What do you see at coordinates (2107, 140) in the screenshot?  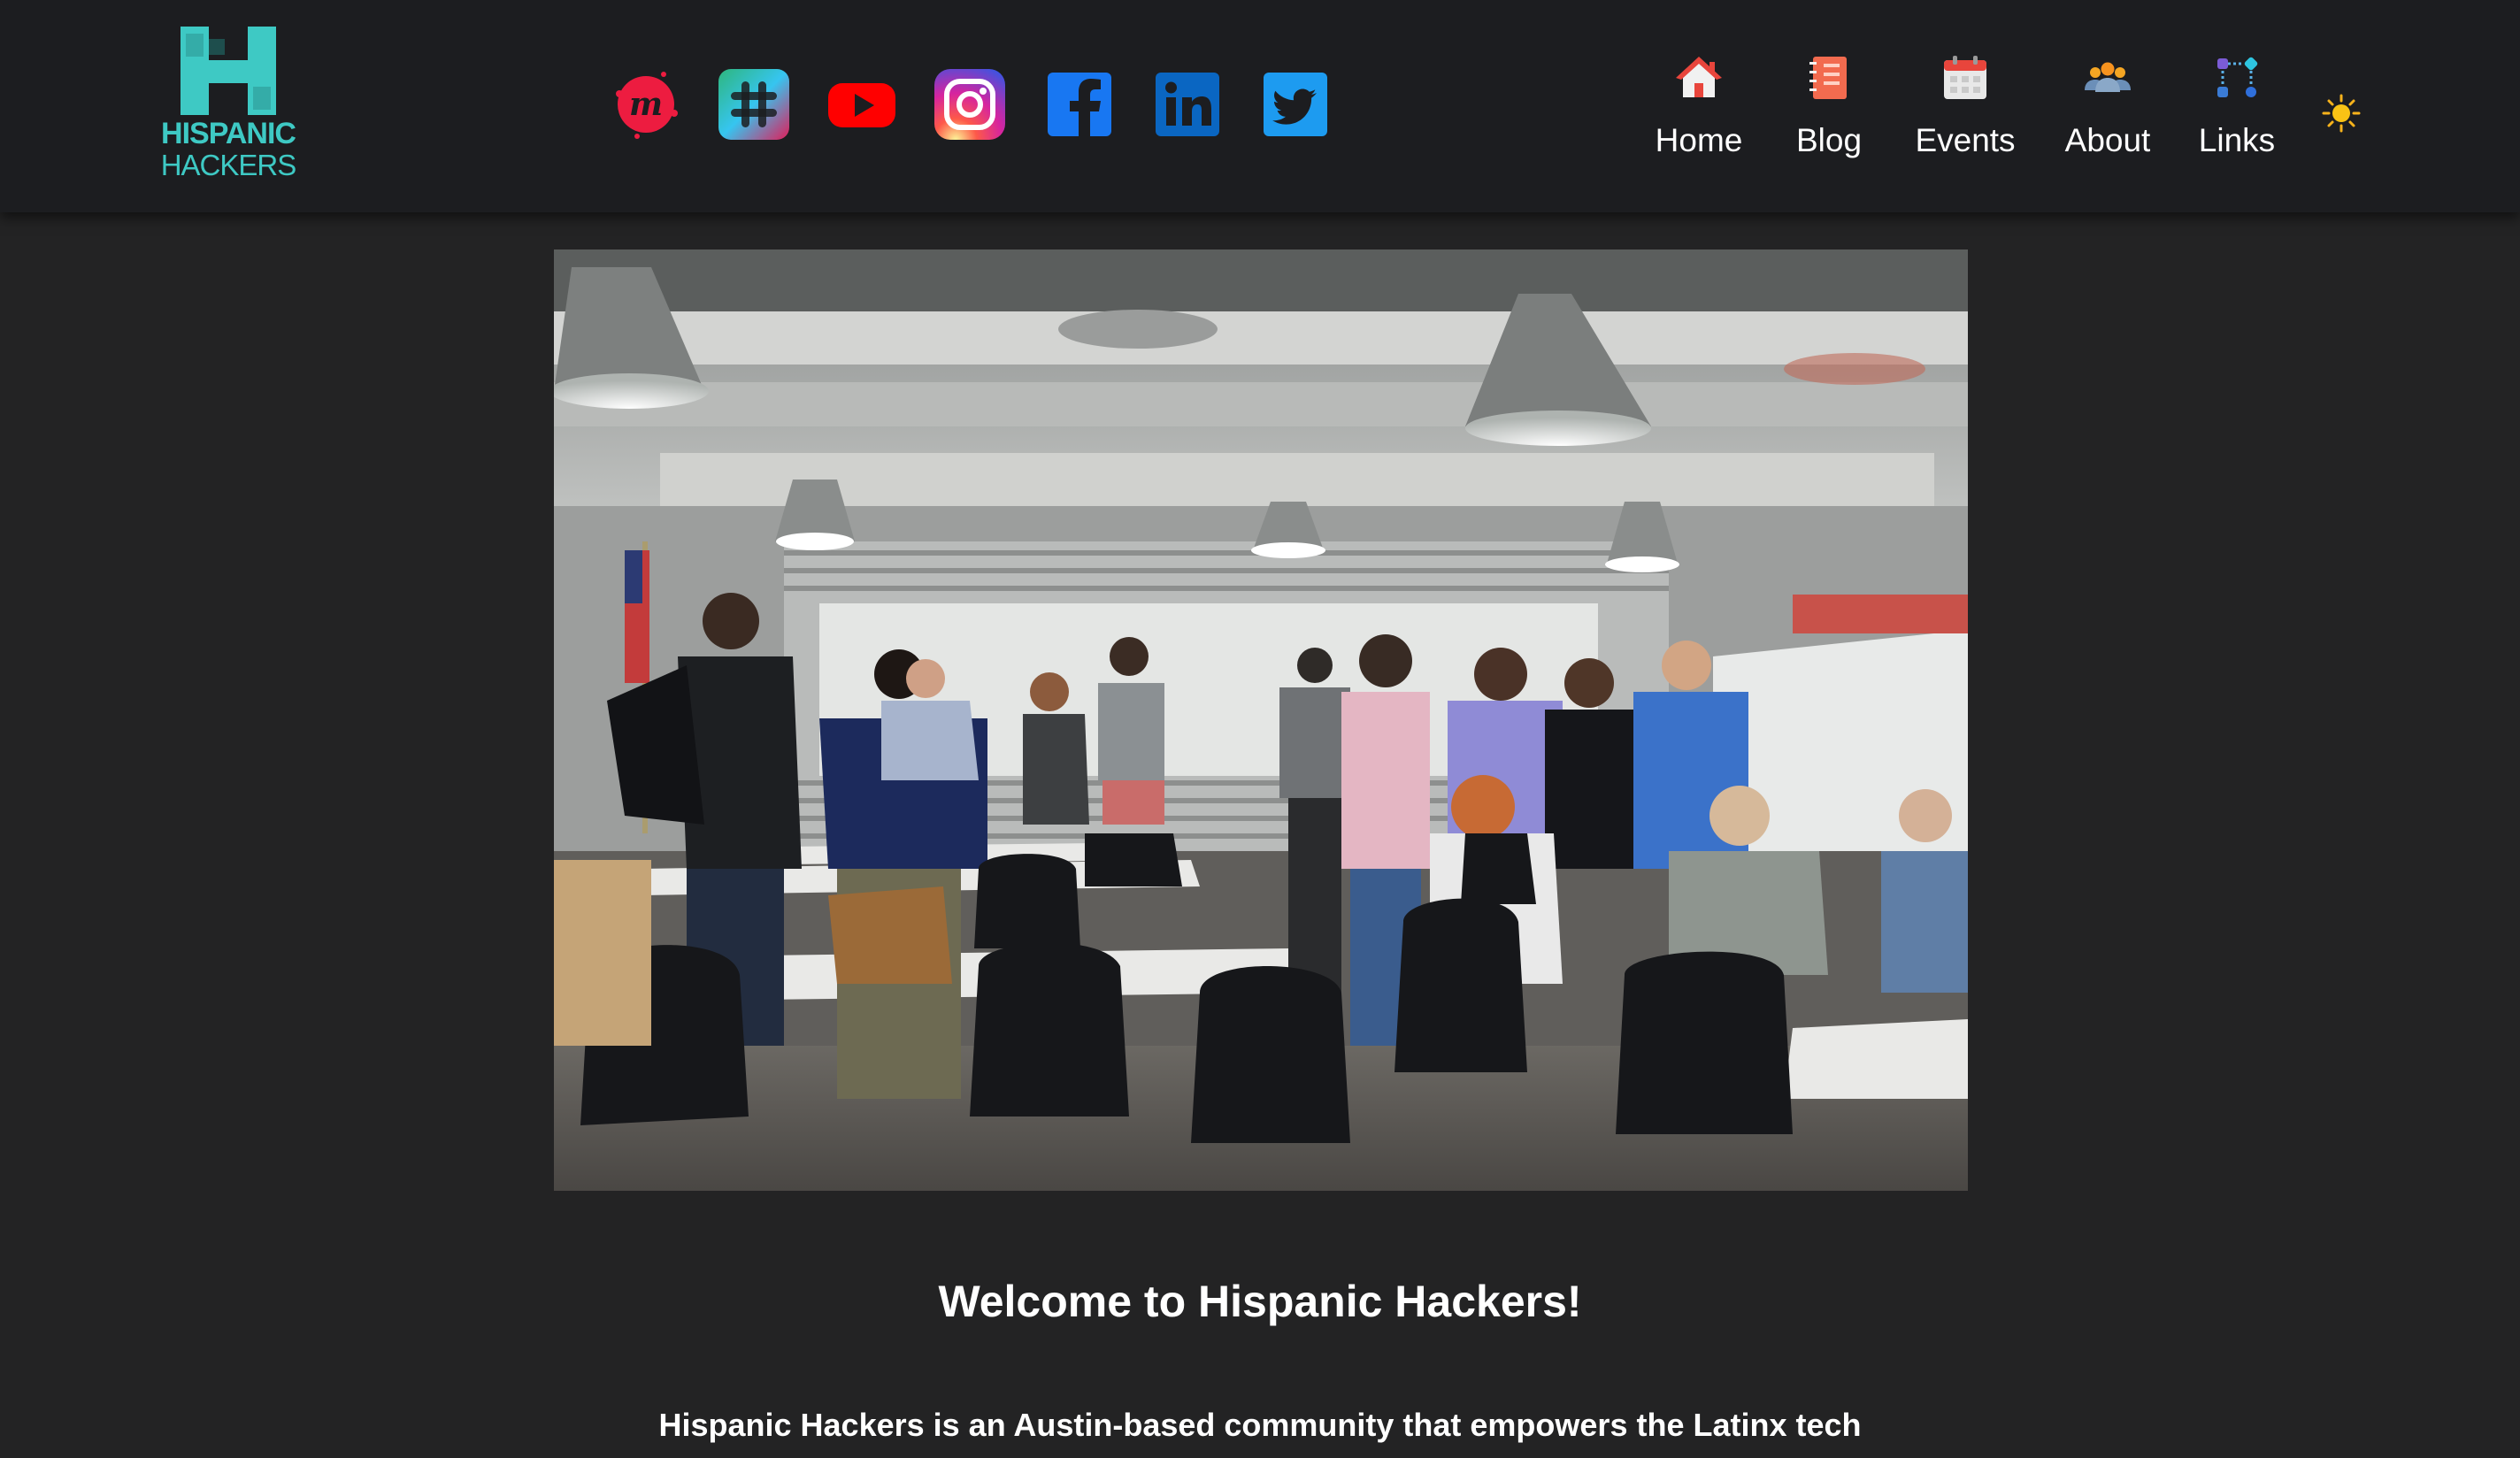 I see `nav-about-label: About` at bounding box center [2107, 140].